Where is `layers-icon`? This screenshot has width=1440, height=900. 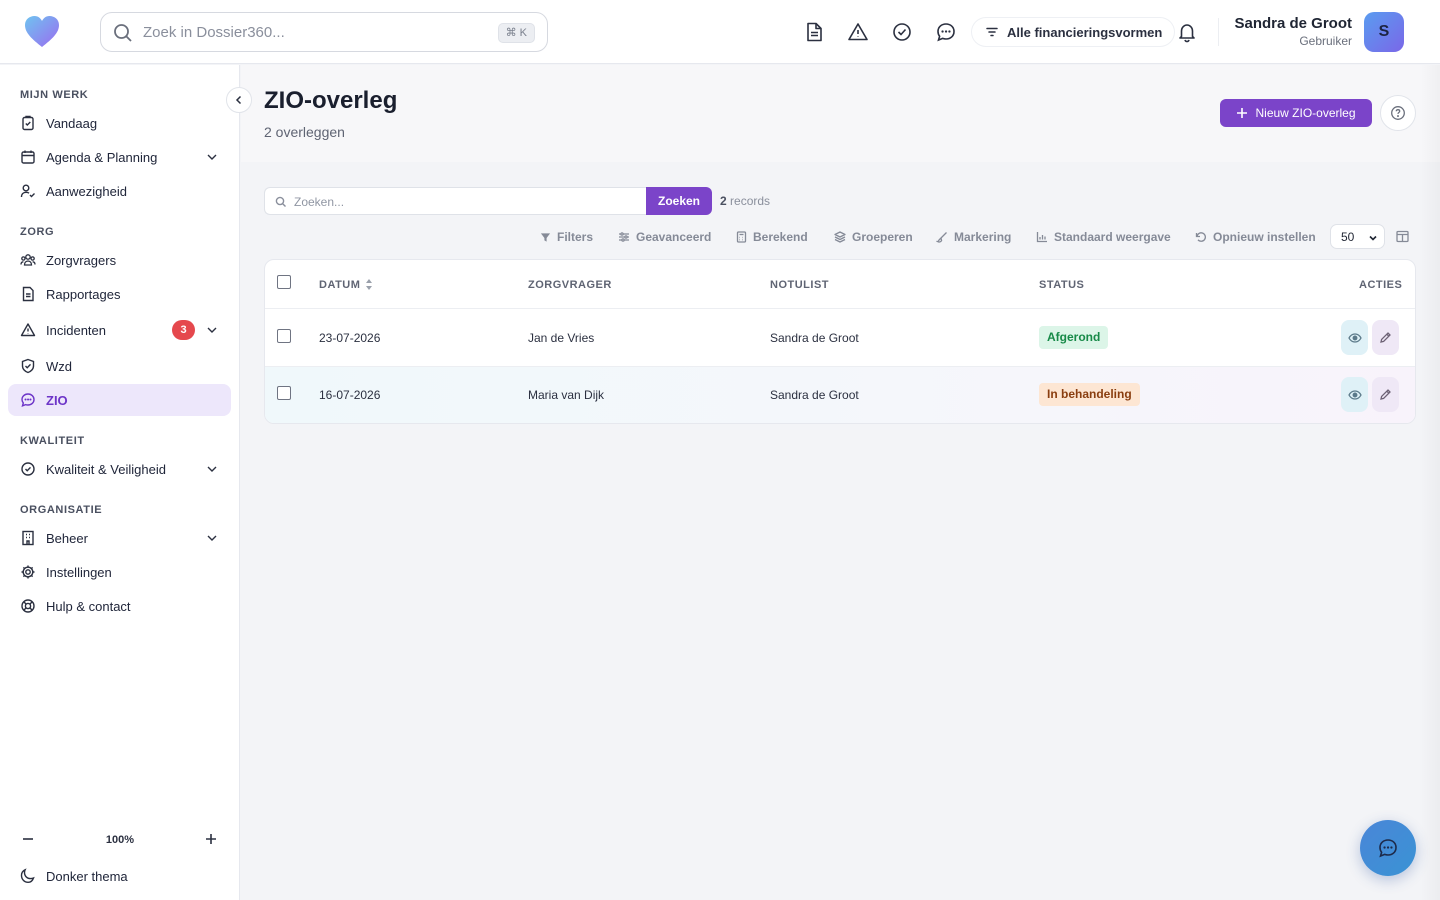 layers-icon is located at coordinates (840, 237).